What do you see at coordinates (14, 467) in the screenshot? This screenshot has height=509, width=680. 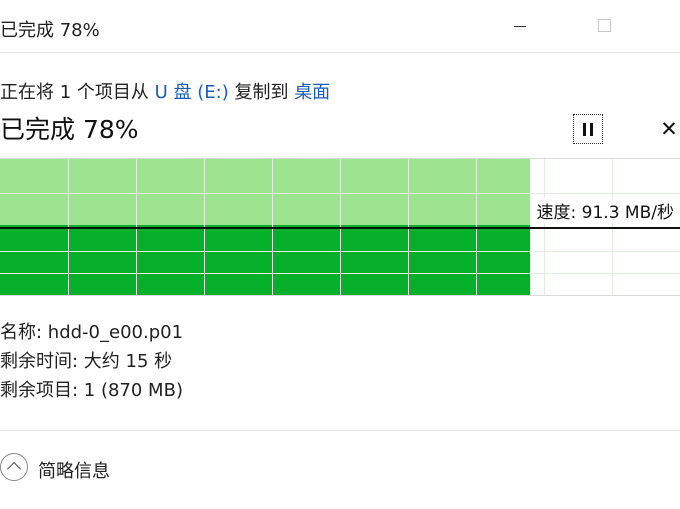 I see `chevron-up-icon` at bounding box center [14, 467].